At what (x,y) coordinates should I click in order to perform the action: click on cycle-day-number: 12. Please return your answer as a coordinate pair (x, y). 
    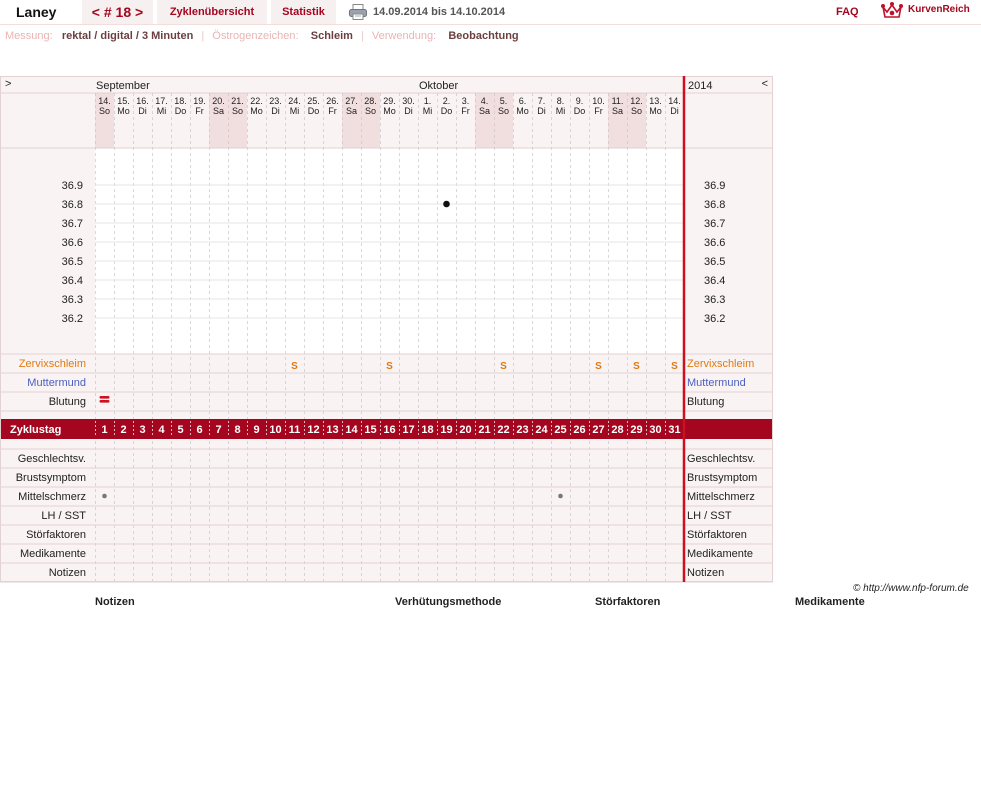
    Looking at the image, I should click on (313, 430).